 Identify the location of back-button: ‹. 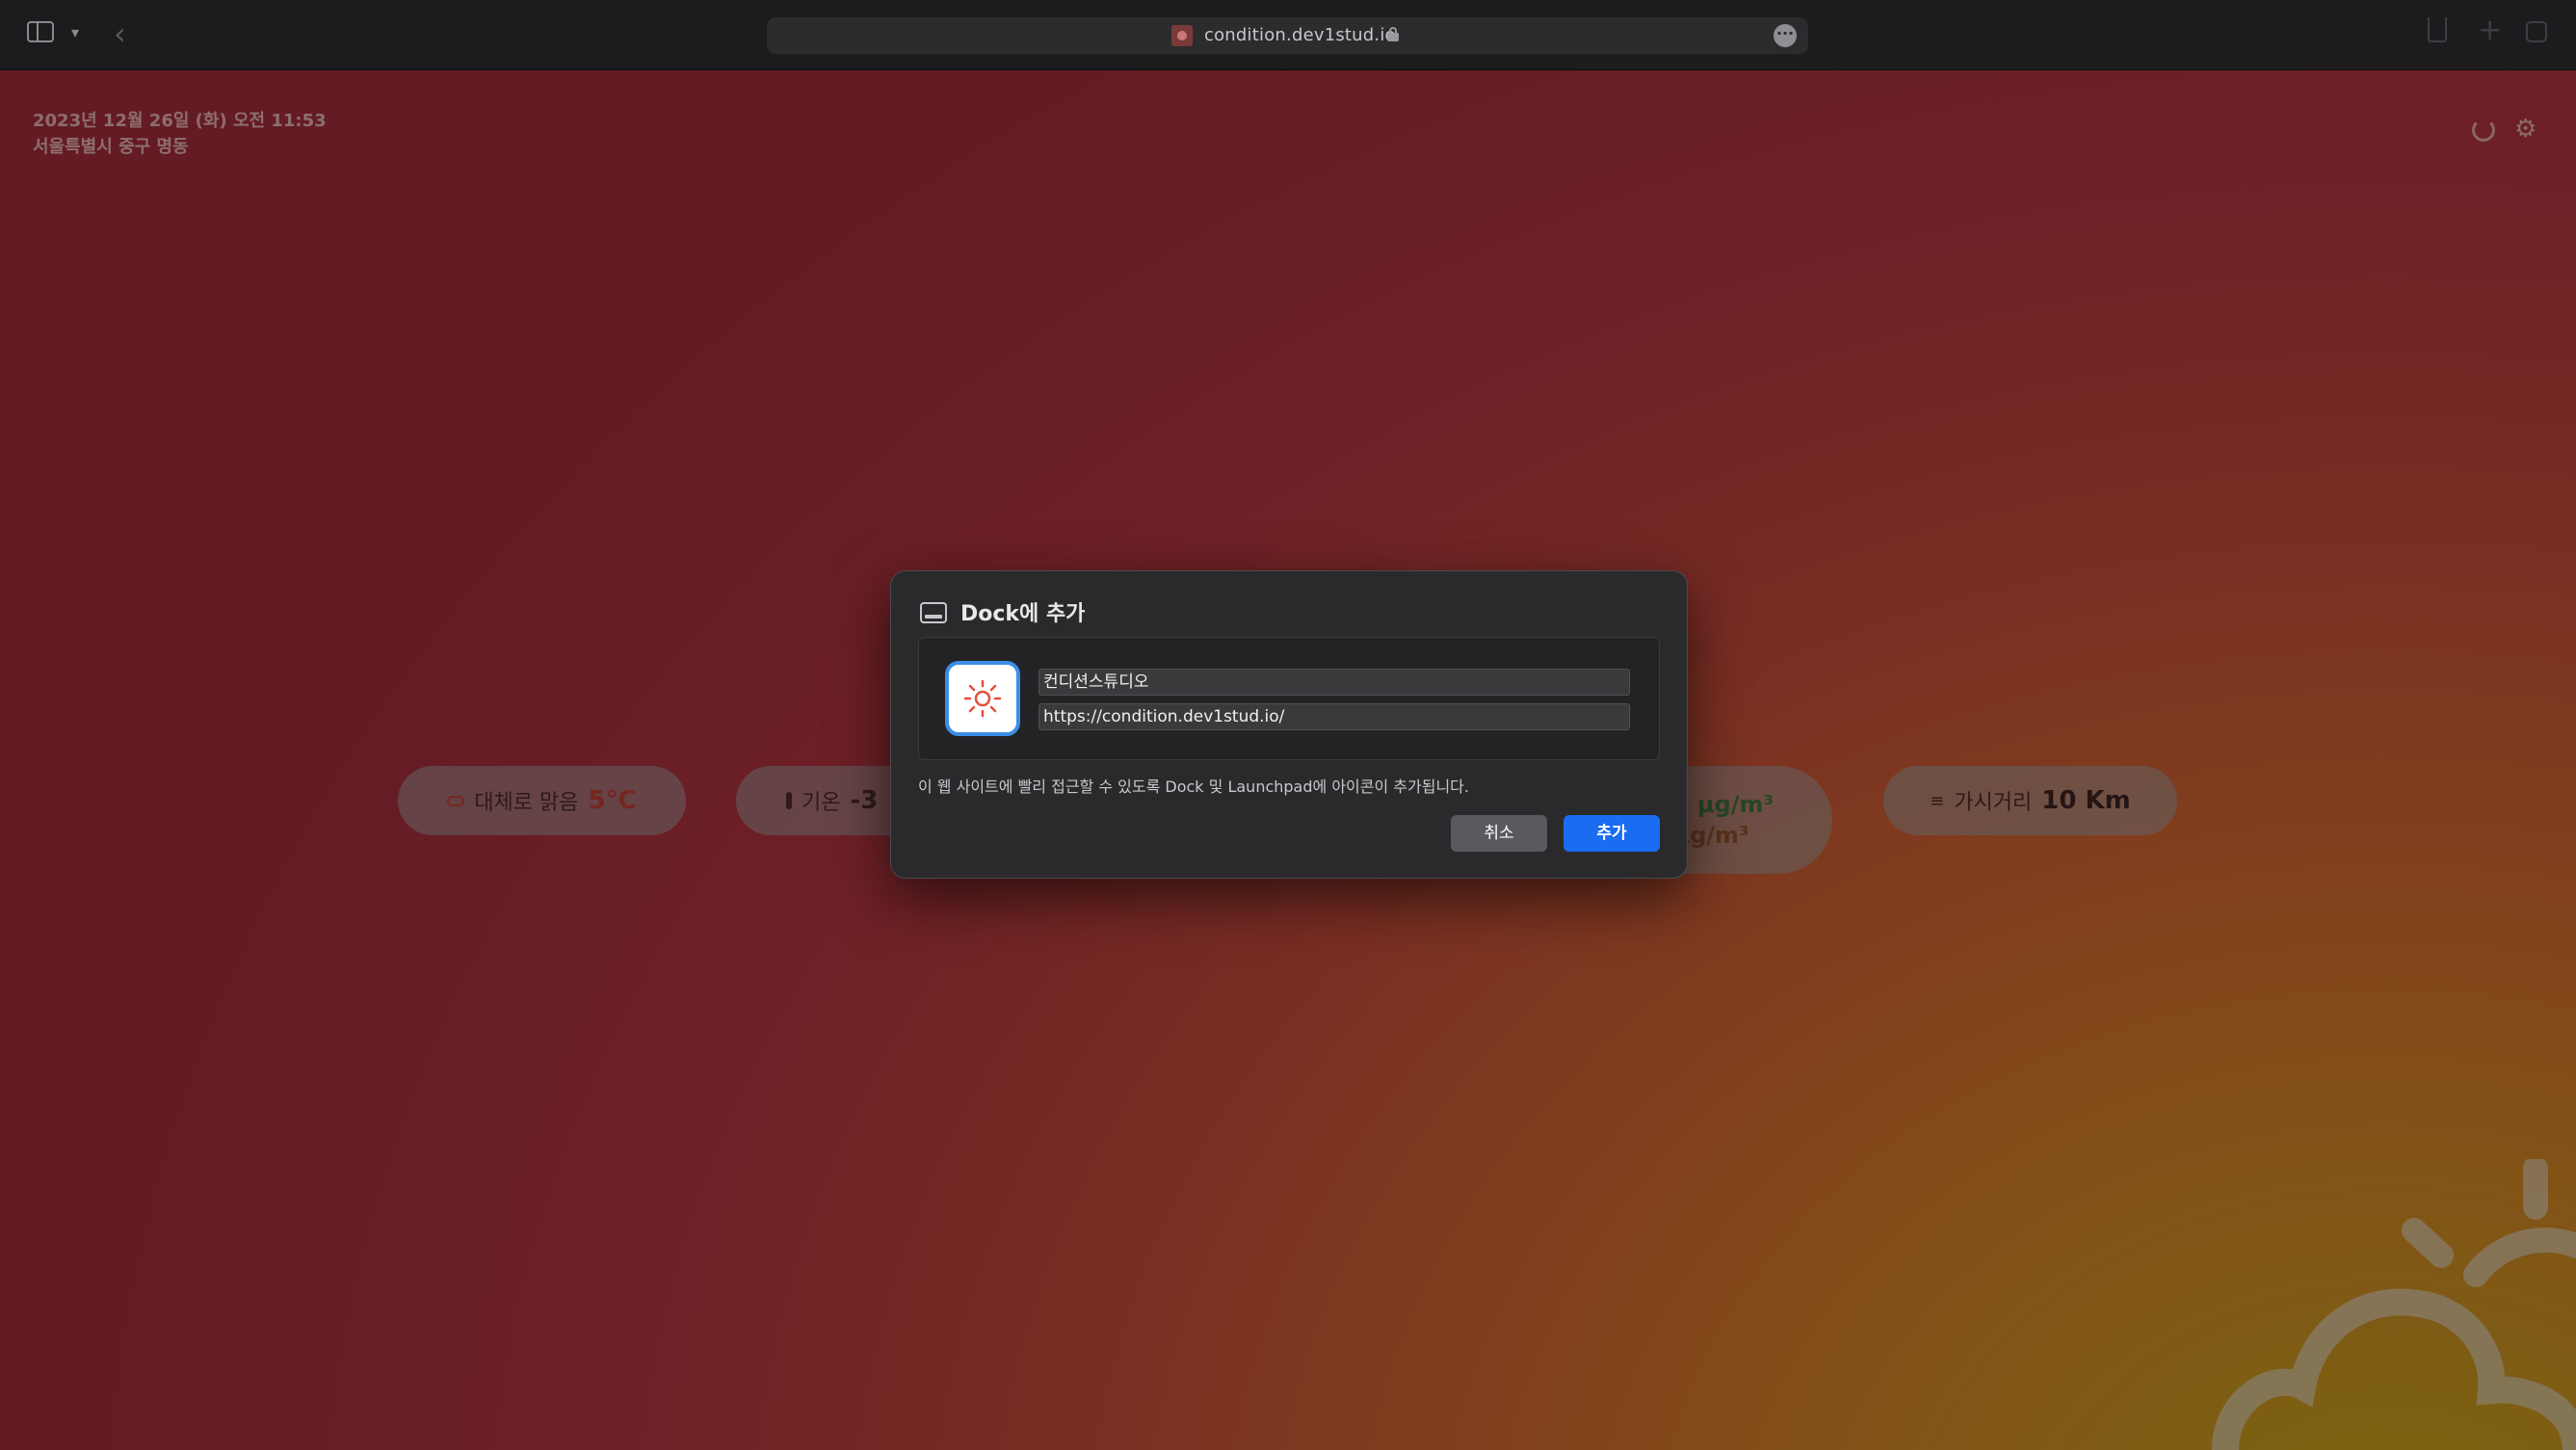
(120, 33).